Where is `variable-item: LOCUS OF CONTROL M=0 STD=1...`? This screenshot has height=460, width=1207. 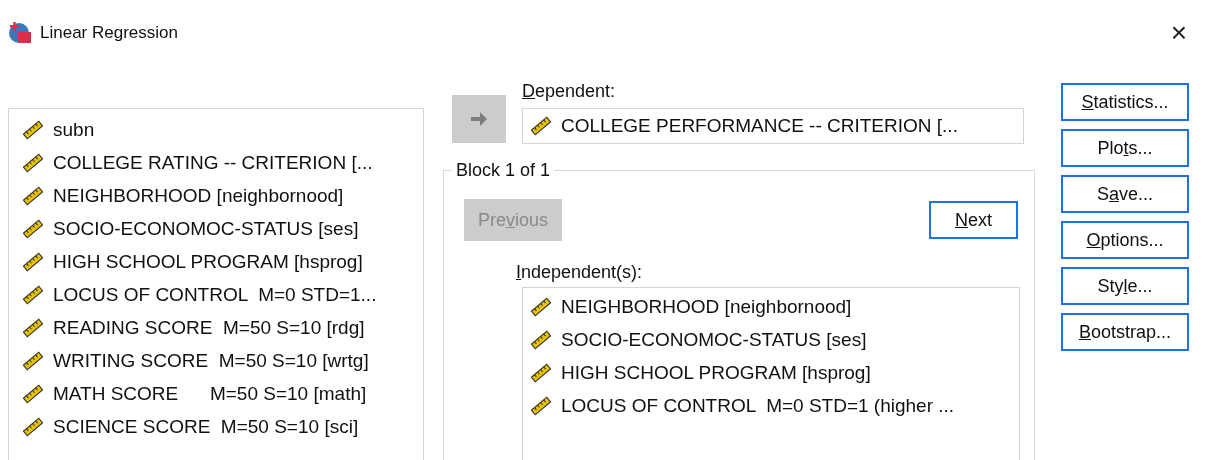
variable-item: LOCUS OF CONTROL M=0 STD=1... is located at coordinates (223, 294).